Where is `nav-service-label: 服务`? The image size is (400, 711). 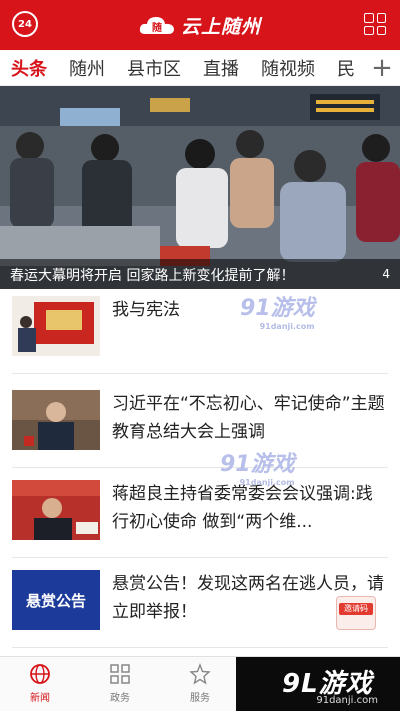 nav-service-label: 服务 is located at coordinates (200, 698).